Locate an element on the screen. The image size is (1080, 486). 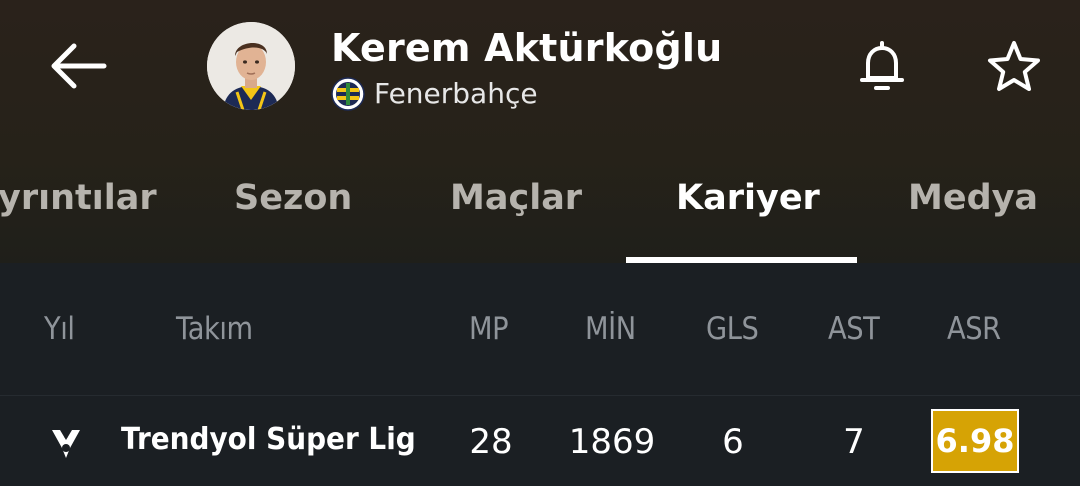
star-icon is located at coordinates (1014, 66).